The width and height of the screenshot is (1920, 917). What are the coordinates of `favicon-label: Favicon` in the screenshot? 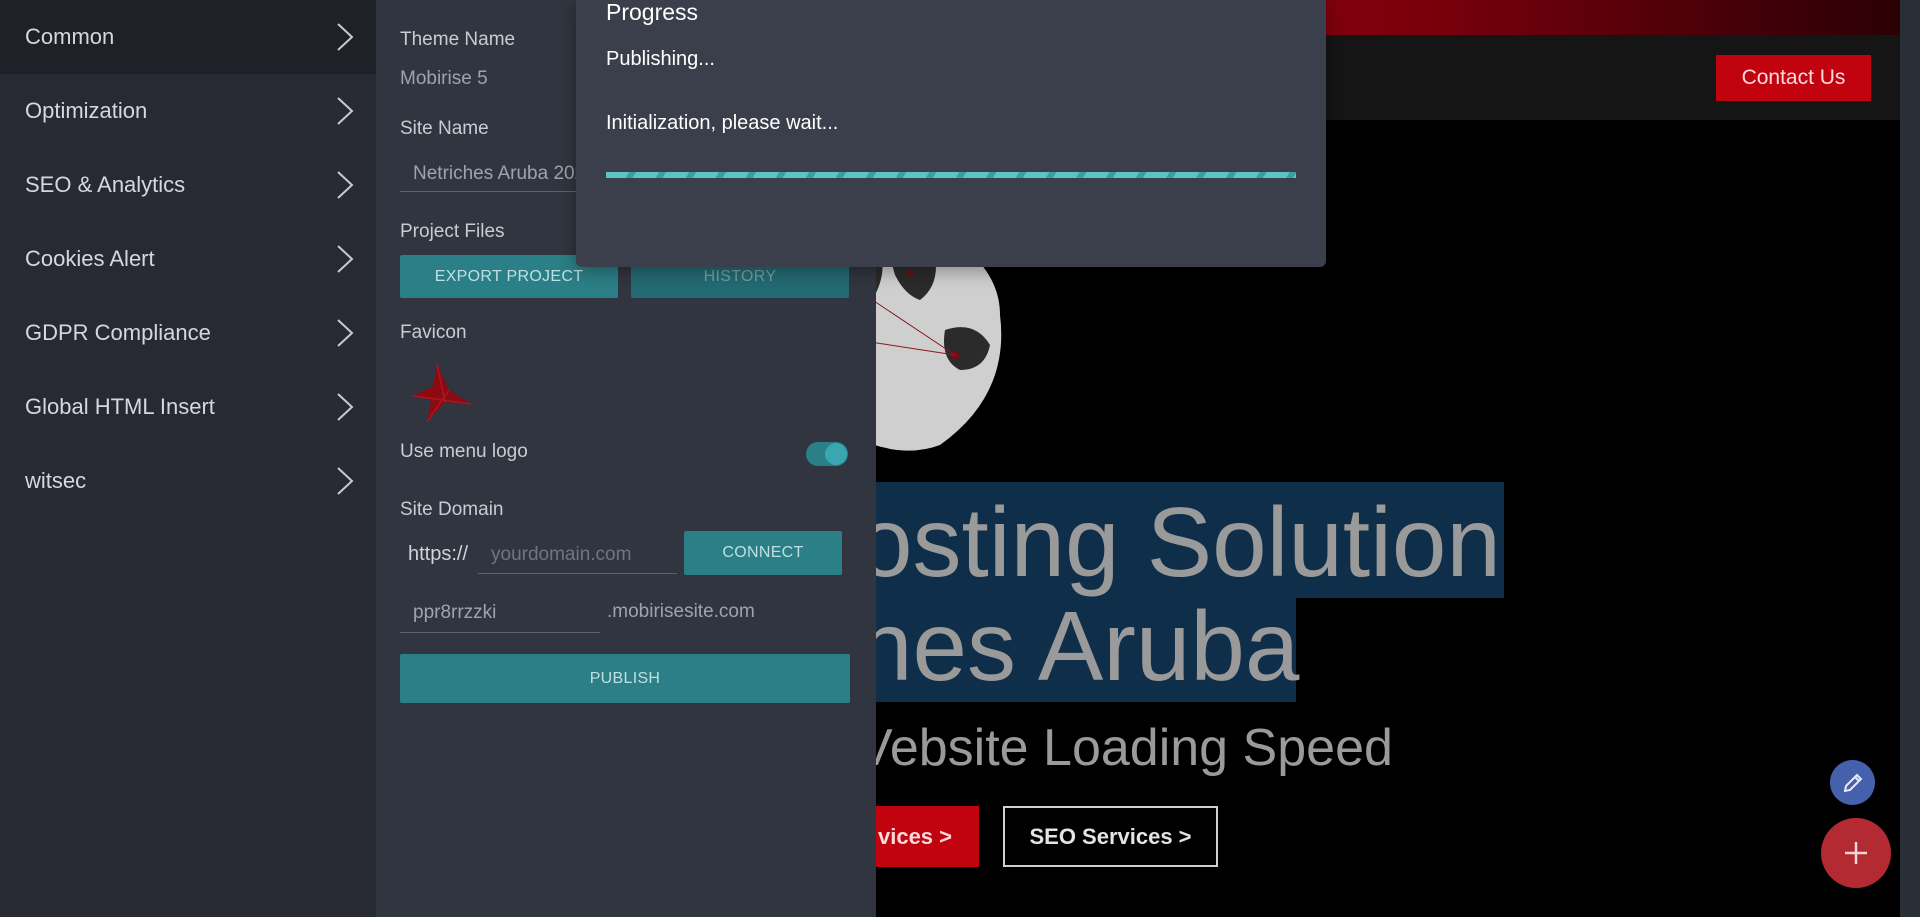 It's located at (433, 332).